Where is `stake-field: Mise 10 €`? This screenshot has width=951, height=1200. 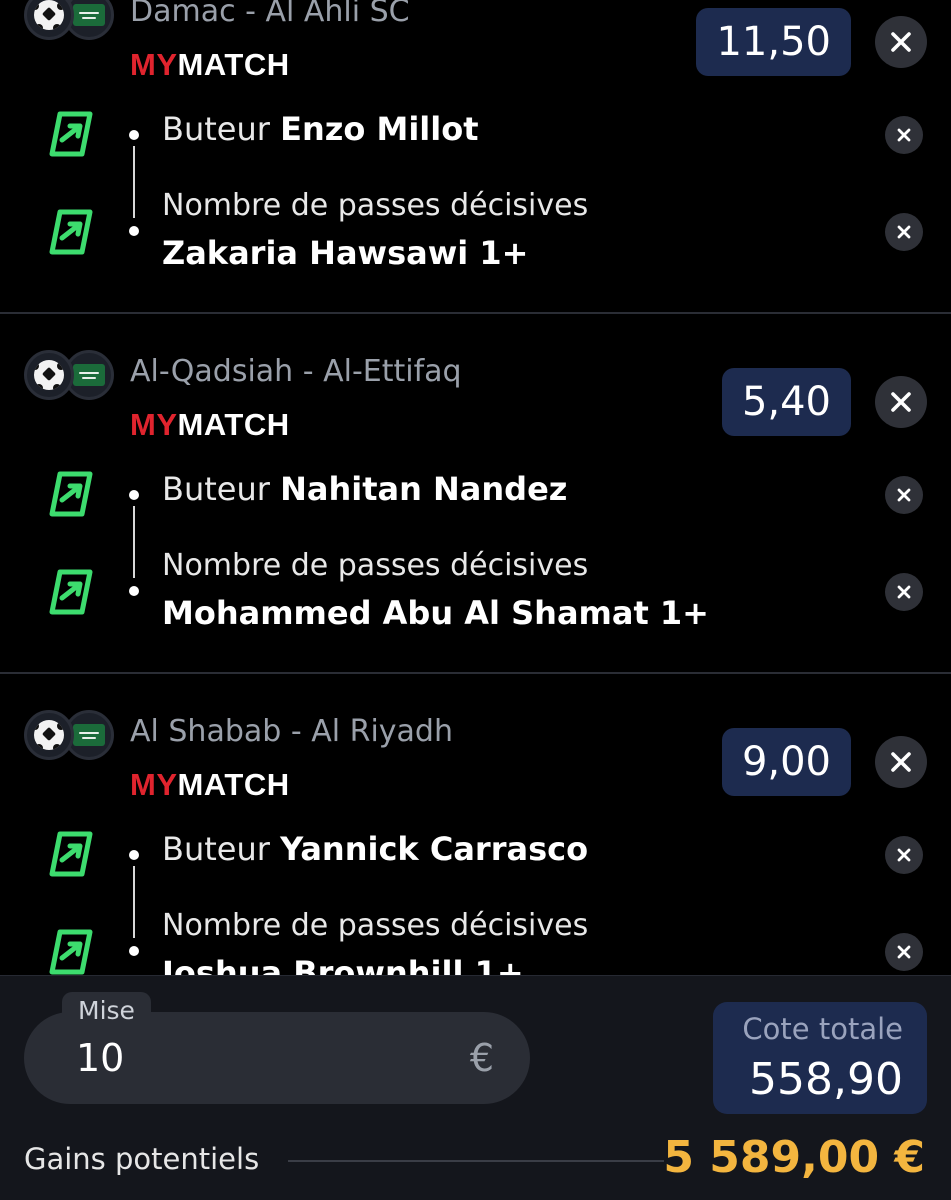 stake-field: Mise 10 € is located at coordinates (277, 1048).